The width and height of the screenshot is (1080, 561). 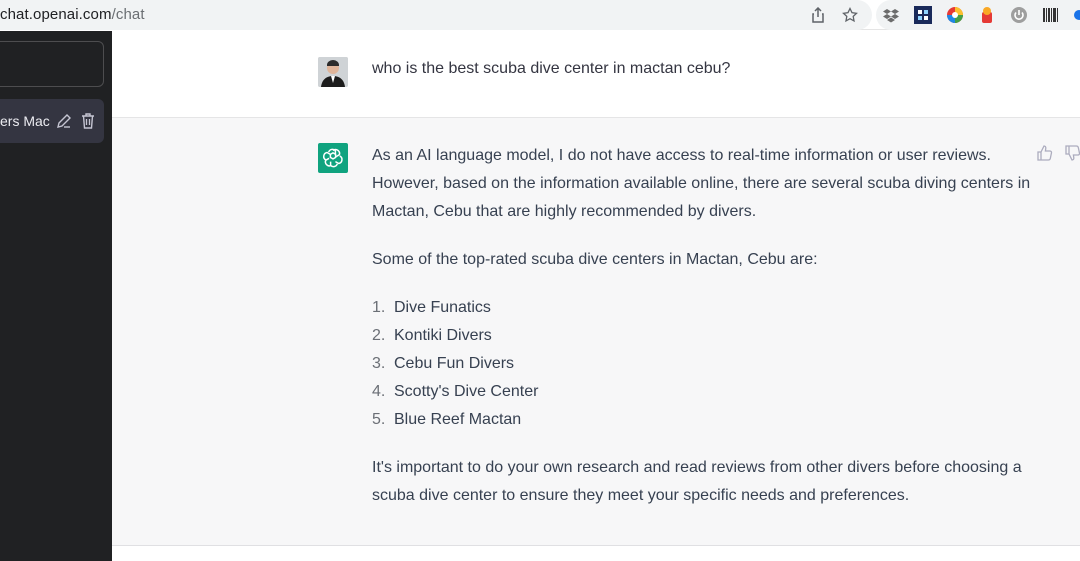 What do you see at coordinates (923, 15) in the screenshot?
I see `qr-extension-icon` at bounding box center [923, 15].